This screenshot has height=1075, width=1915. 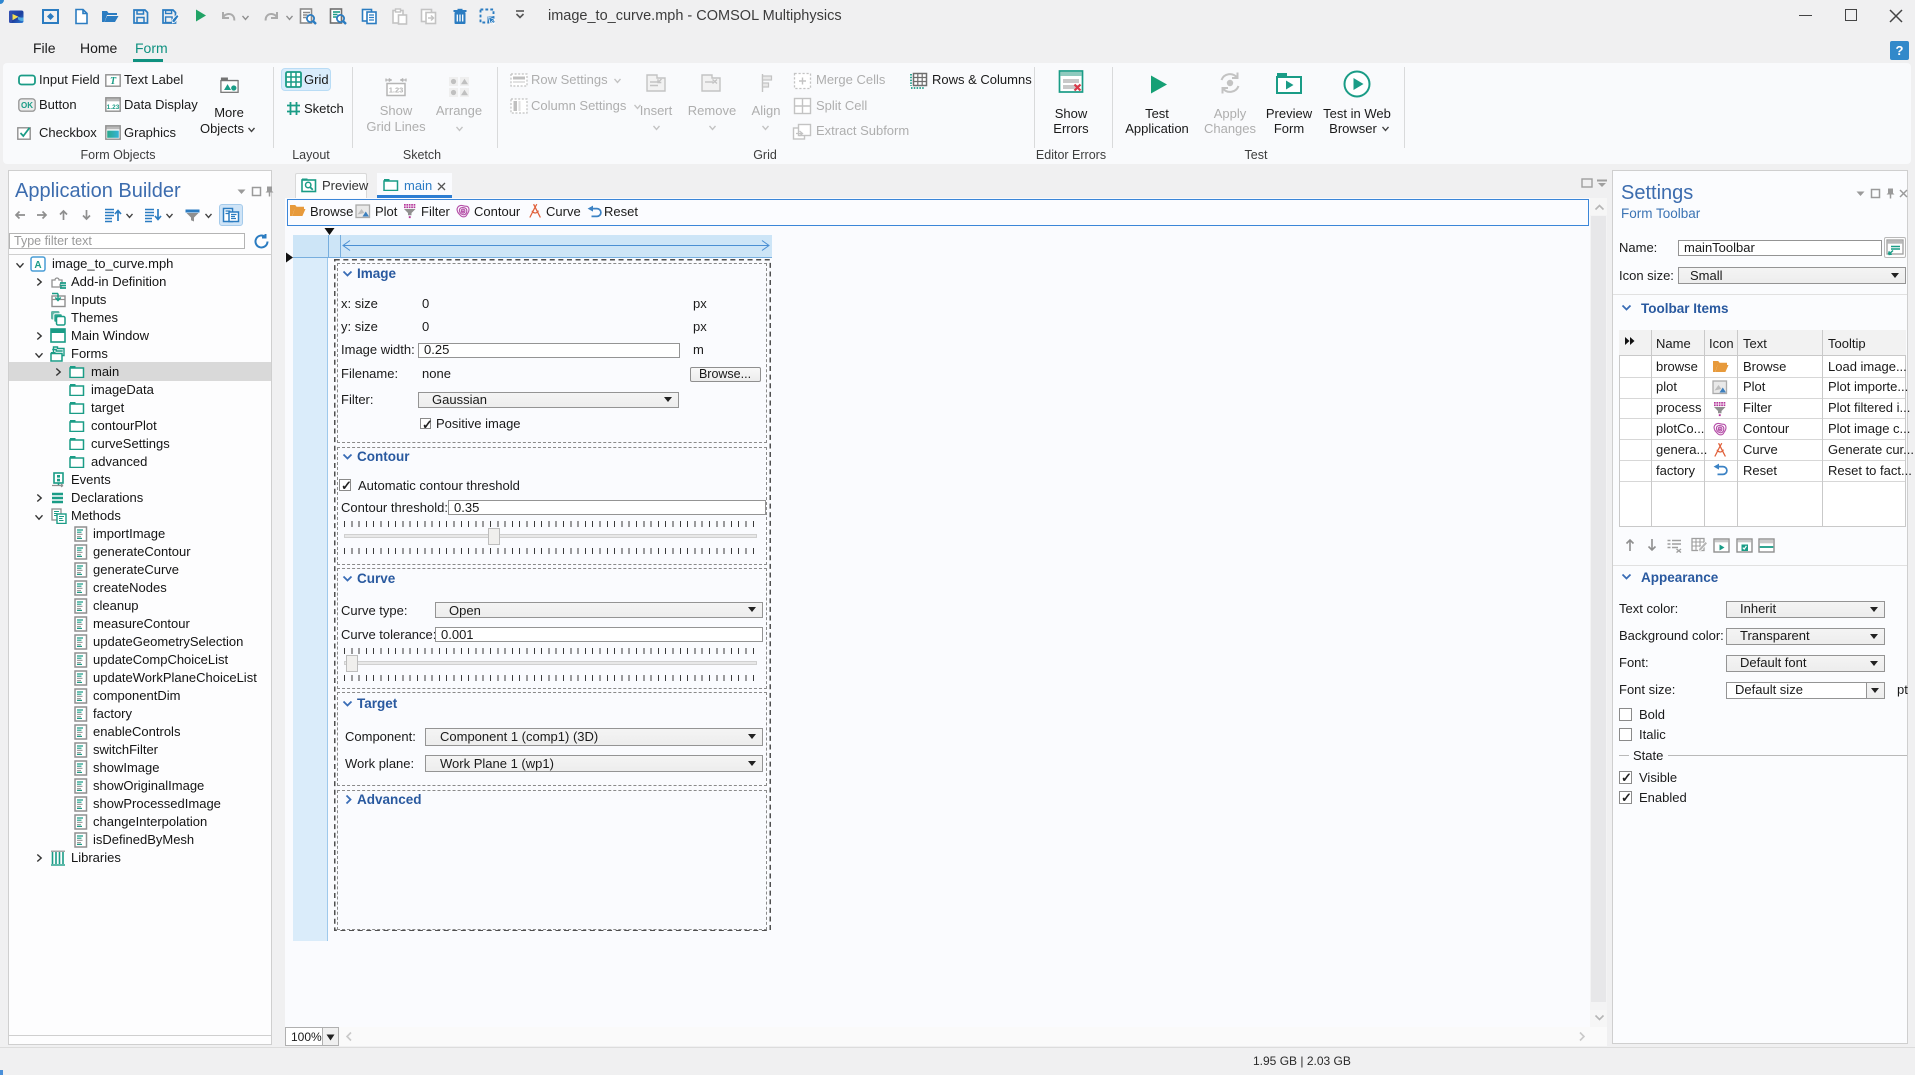 What do you see at coordinates (37, 265) in the screenshot?
I see `svg-text: A` at bounding box center [37, 265].